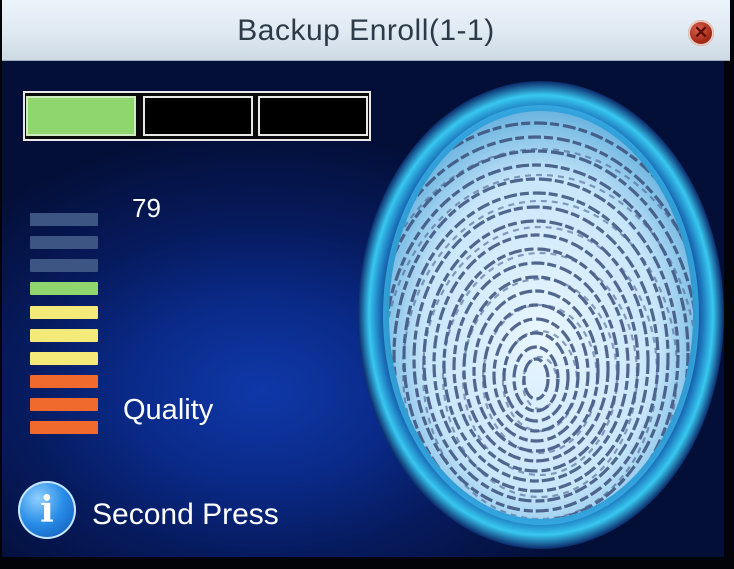 This screenshot has width=734, height=569. Describe the element at coordinates (47, 510) in the screenshot. I see `info-icon: i` at that location.